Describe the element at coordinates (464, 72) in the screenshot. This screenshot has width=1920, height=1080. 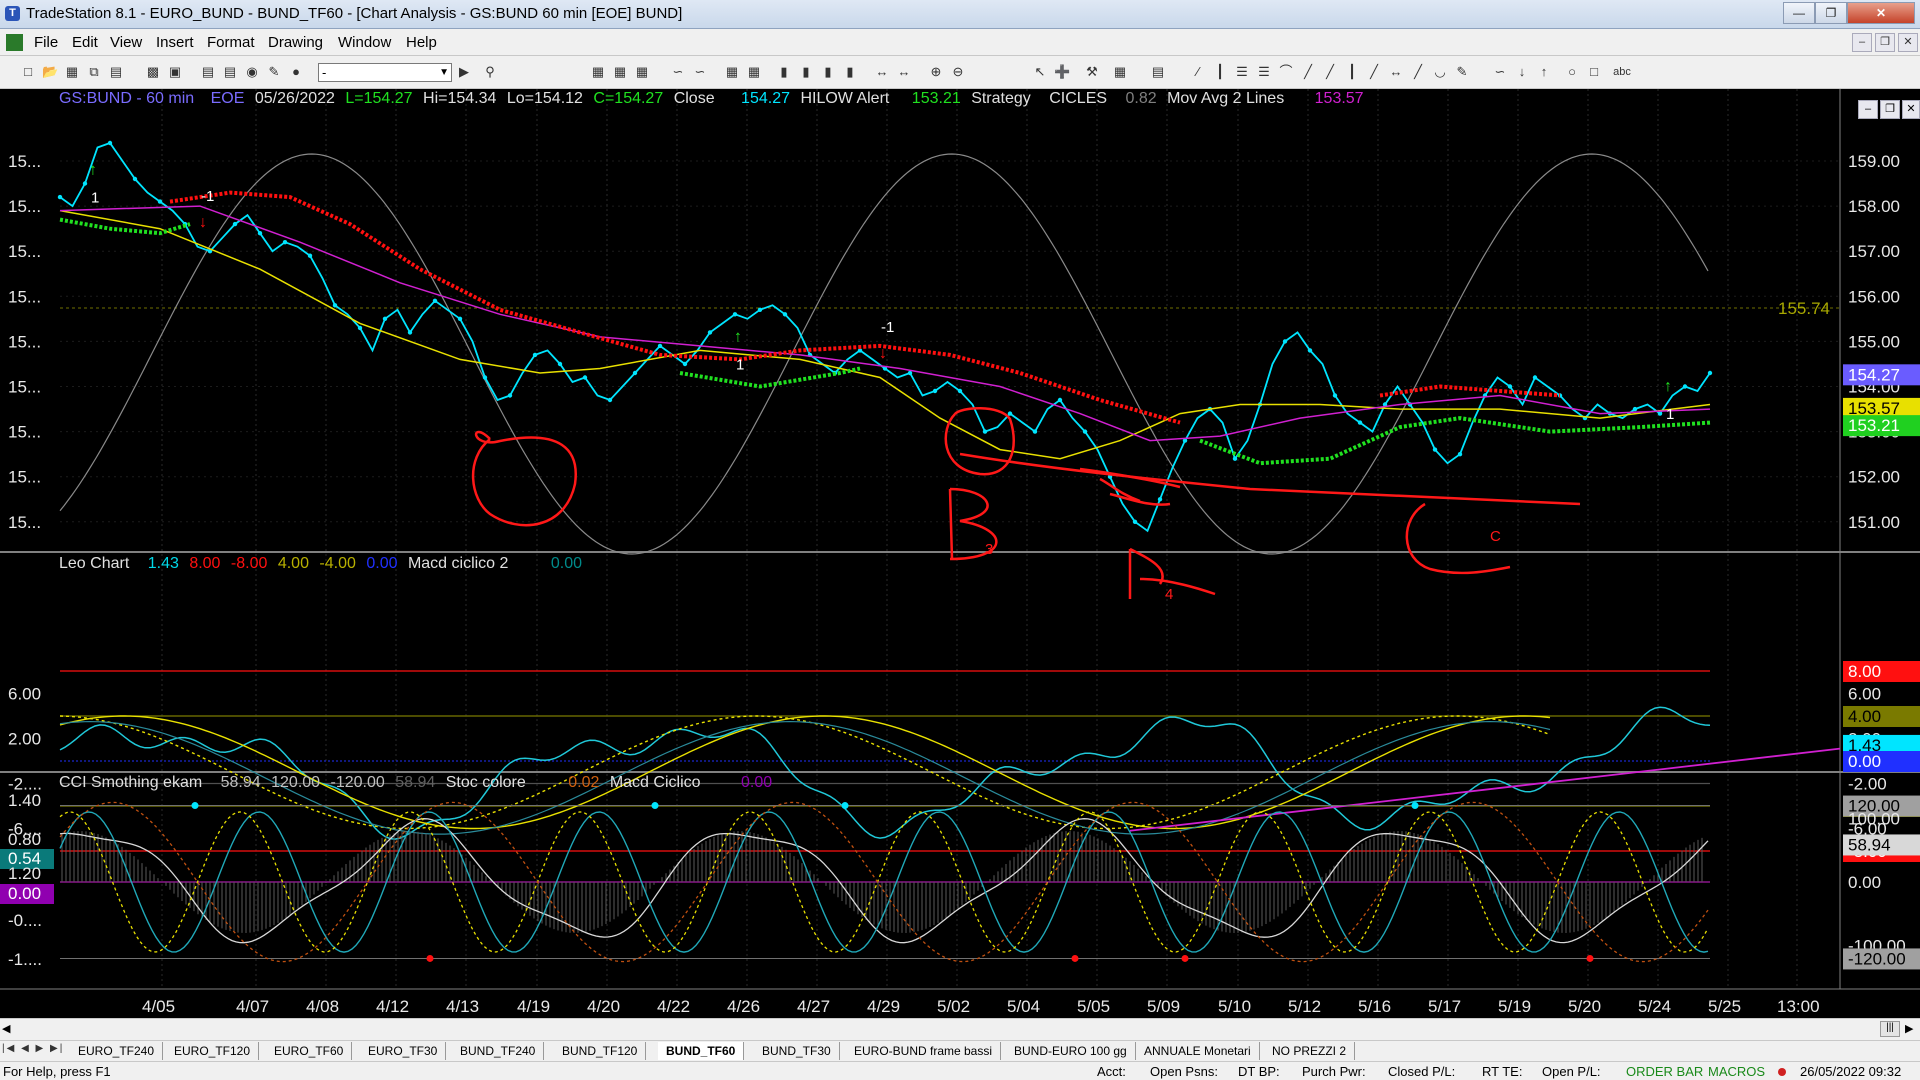
I see `arrow-right-icon: ▶` at that location.